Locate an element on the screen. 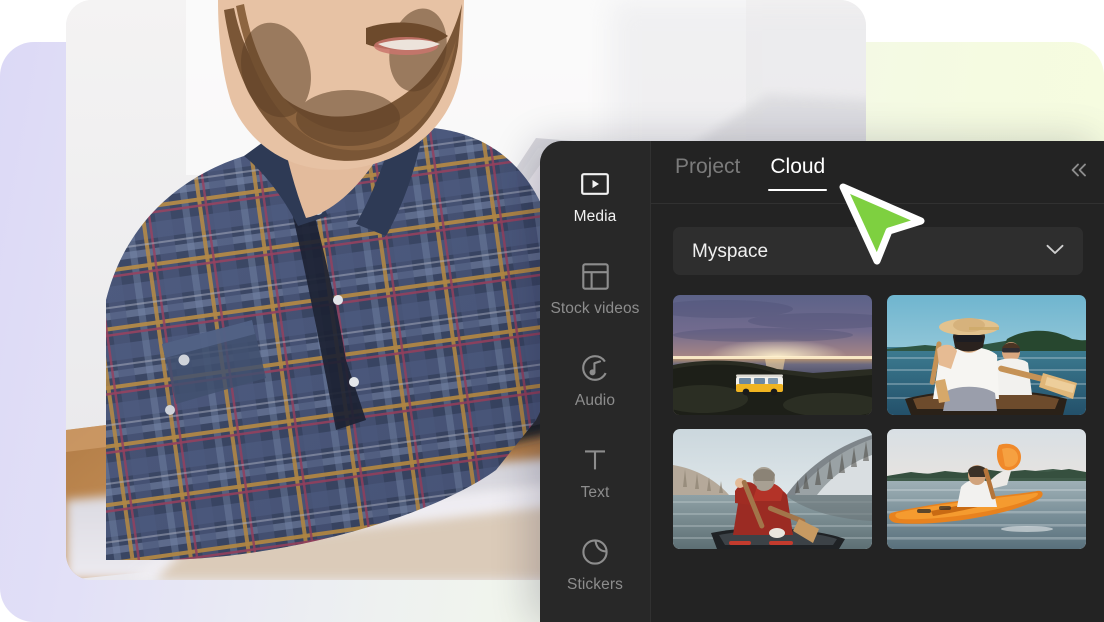 The image size is (1104, 622). sidebar-item-stock-videos: Stock videos is located at coordinates (595, 293).